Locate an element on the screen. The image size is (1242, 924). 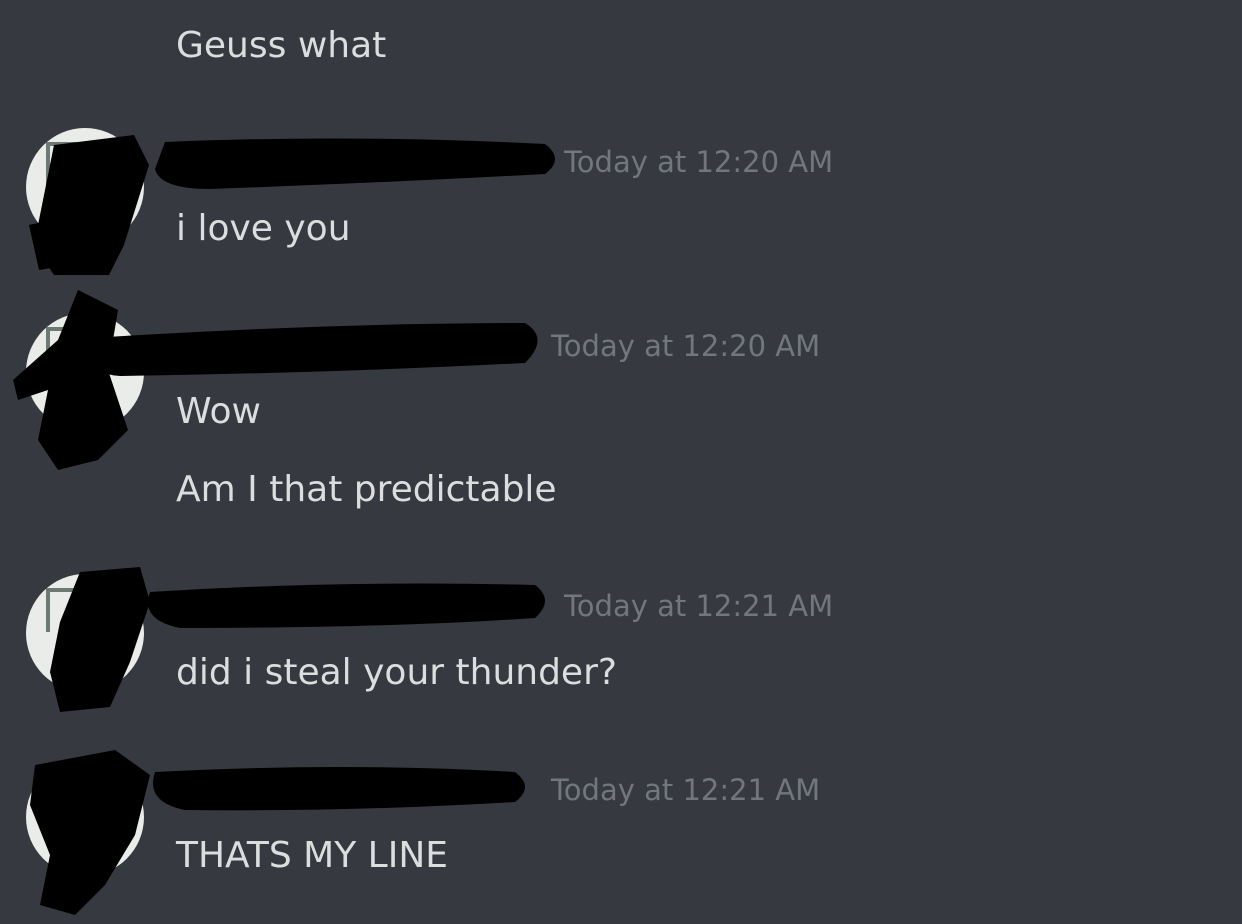
message-text: i love you is located at coordinates (263, 228).